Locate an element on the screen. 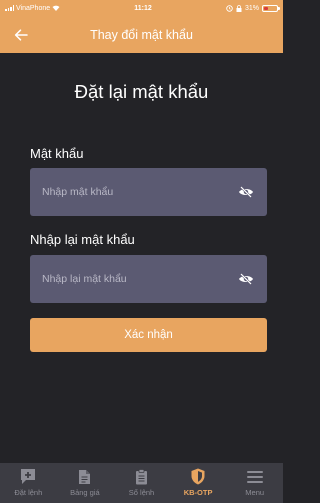 This screenshot has width=320, height=503. password-field is located at coordinates (148, 192).